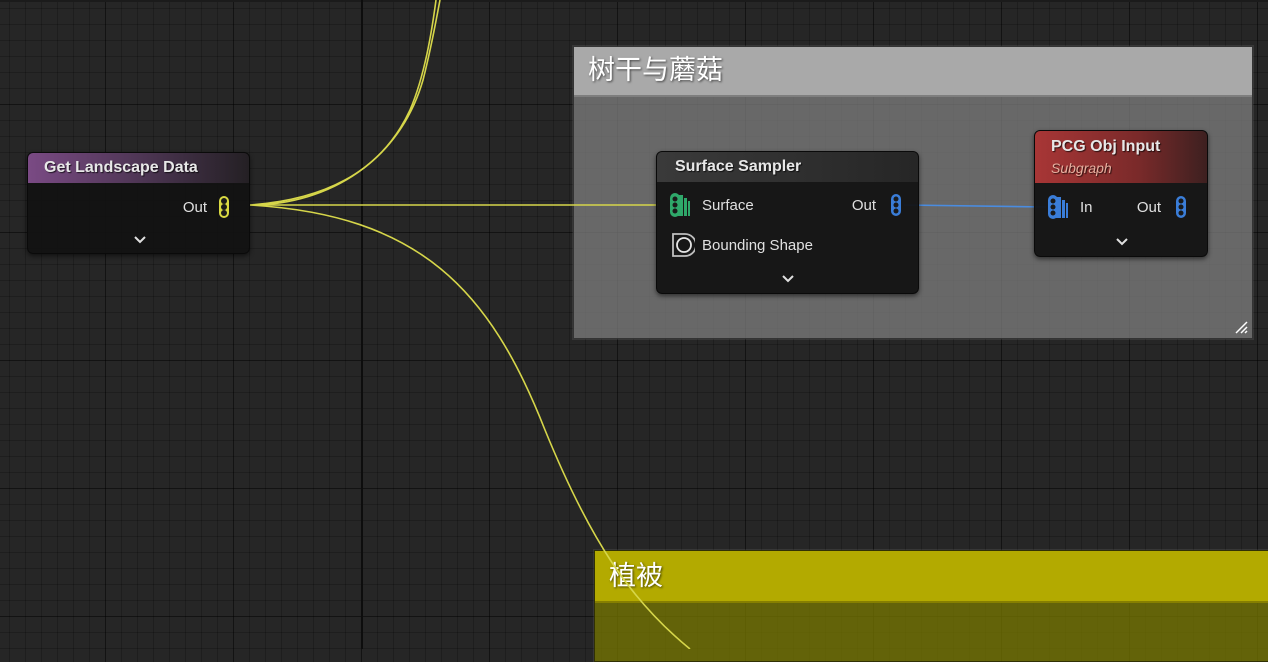  What do you see at coordinates (225, 207) in the screenshot?
I see `point-data-pin-icon` at bounding box center [225, 207].